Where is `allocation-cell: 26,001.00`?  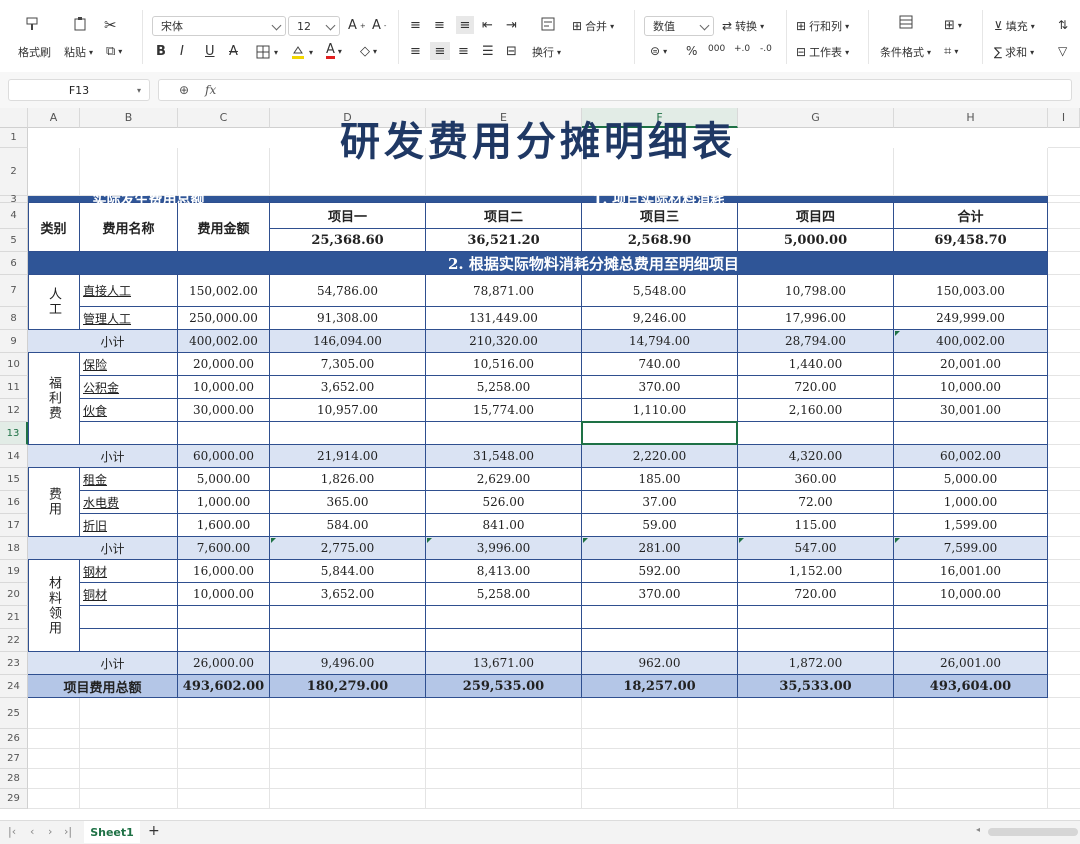
allocation-cell: 26,001.00 is located at coordinates (971, 663).